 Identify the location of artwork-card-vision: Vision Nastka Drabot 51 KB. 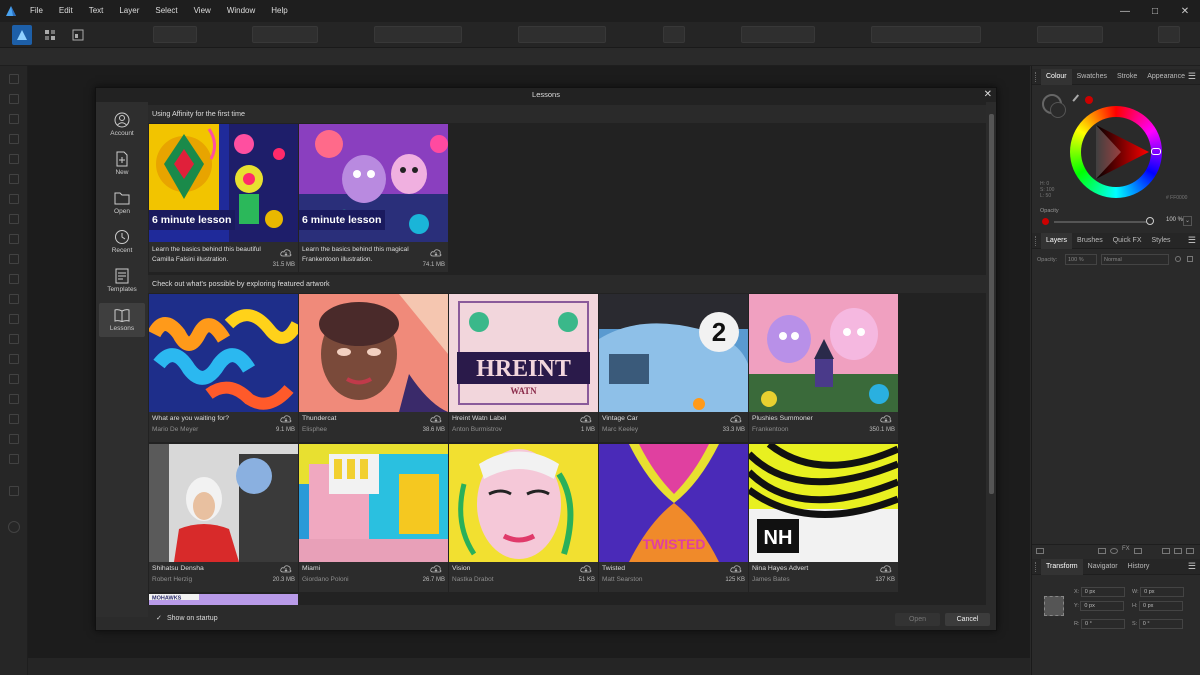
(523, 518).